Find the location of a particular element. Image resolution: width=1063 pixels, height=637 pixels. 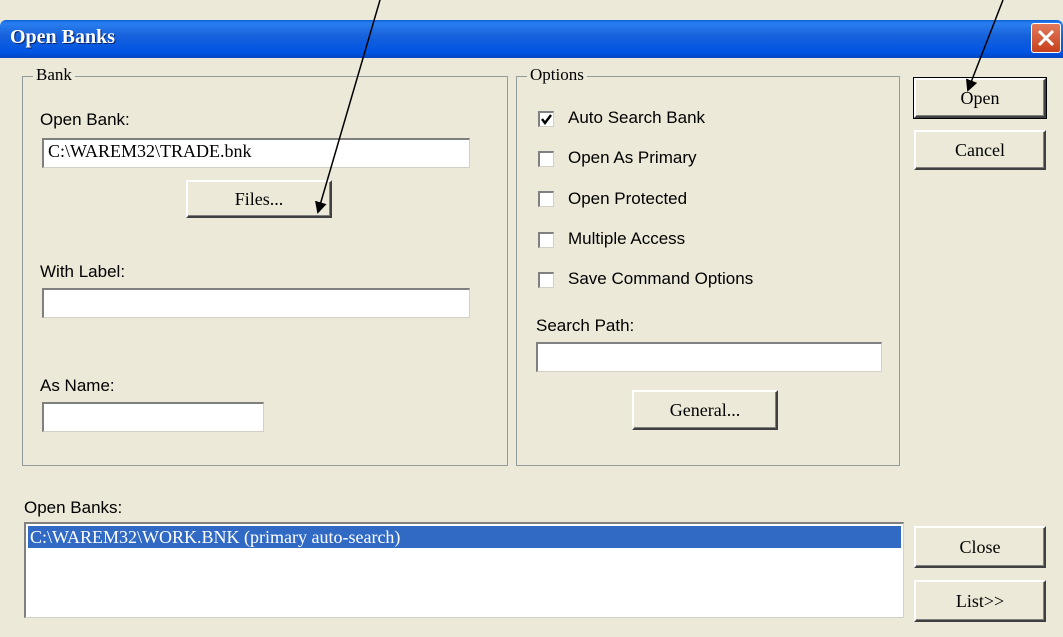

search-path-field is located at coordinates (709, 357).